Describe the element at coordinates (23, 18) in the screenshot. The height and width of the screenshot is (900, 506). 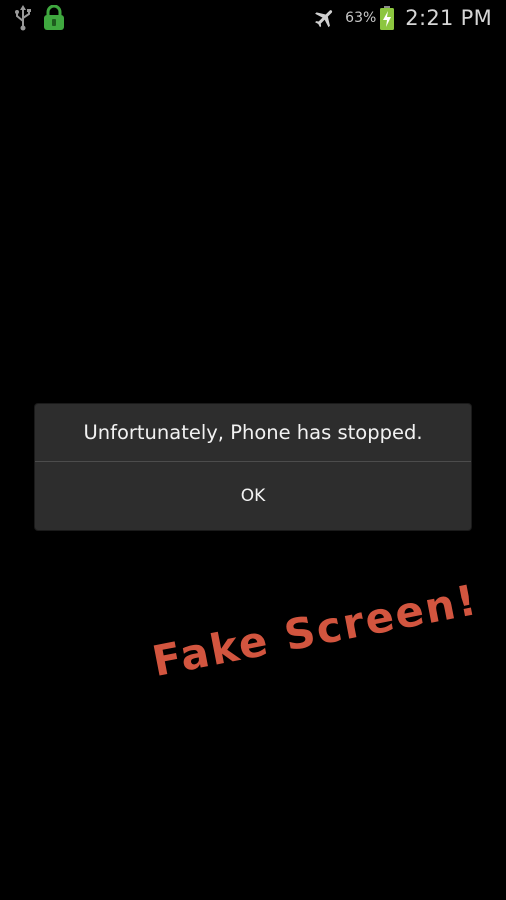
I see `usb-icon` at that location.